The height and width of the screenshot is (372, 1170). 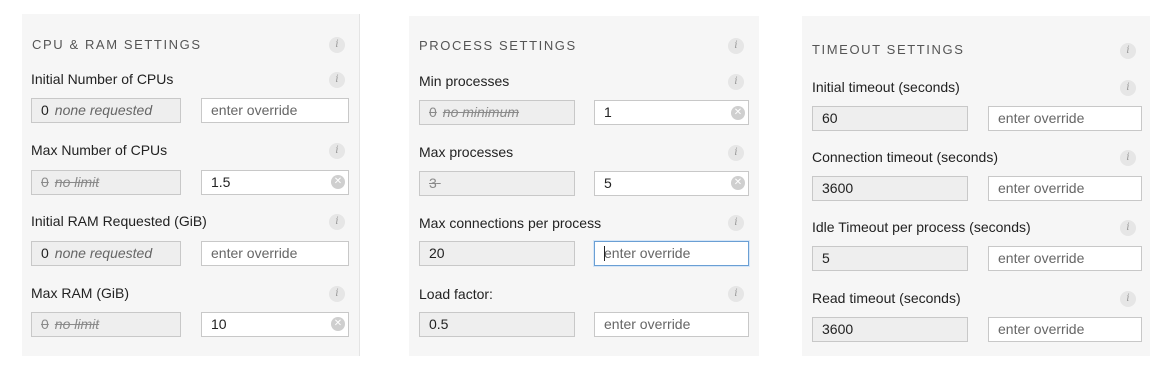 What do you see at coordinates (497, 183) in the screenshot?
I see `max-processes-default: 3` at bounding box center [497, 183].